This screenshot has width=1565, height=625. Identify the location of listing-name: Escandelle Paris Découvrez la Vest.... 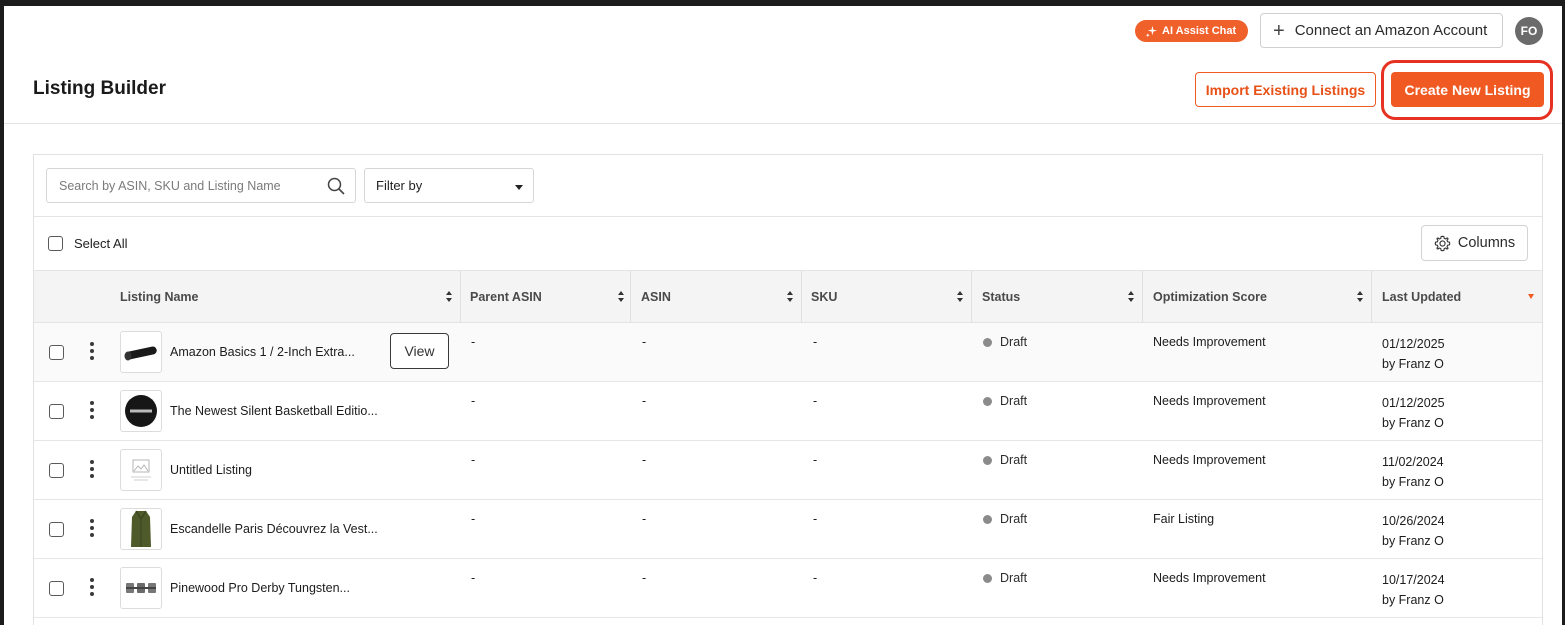
(274, 529).